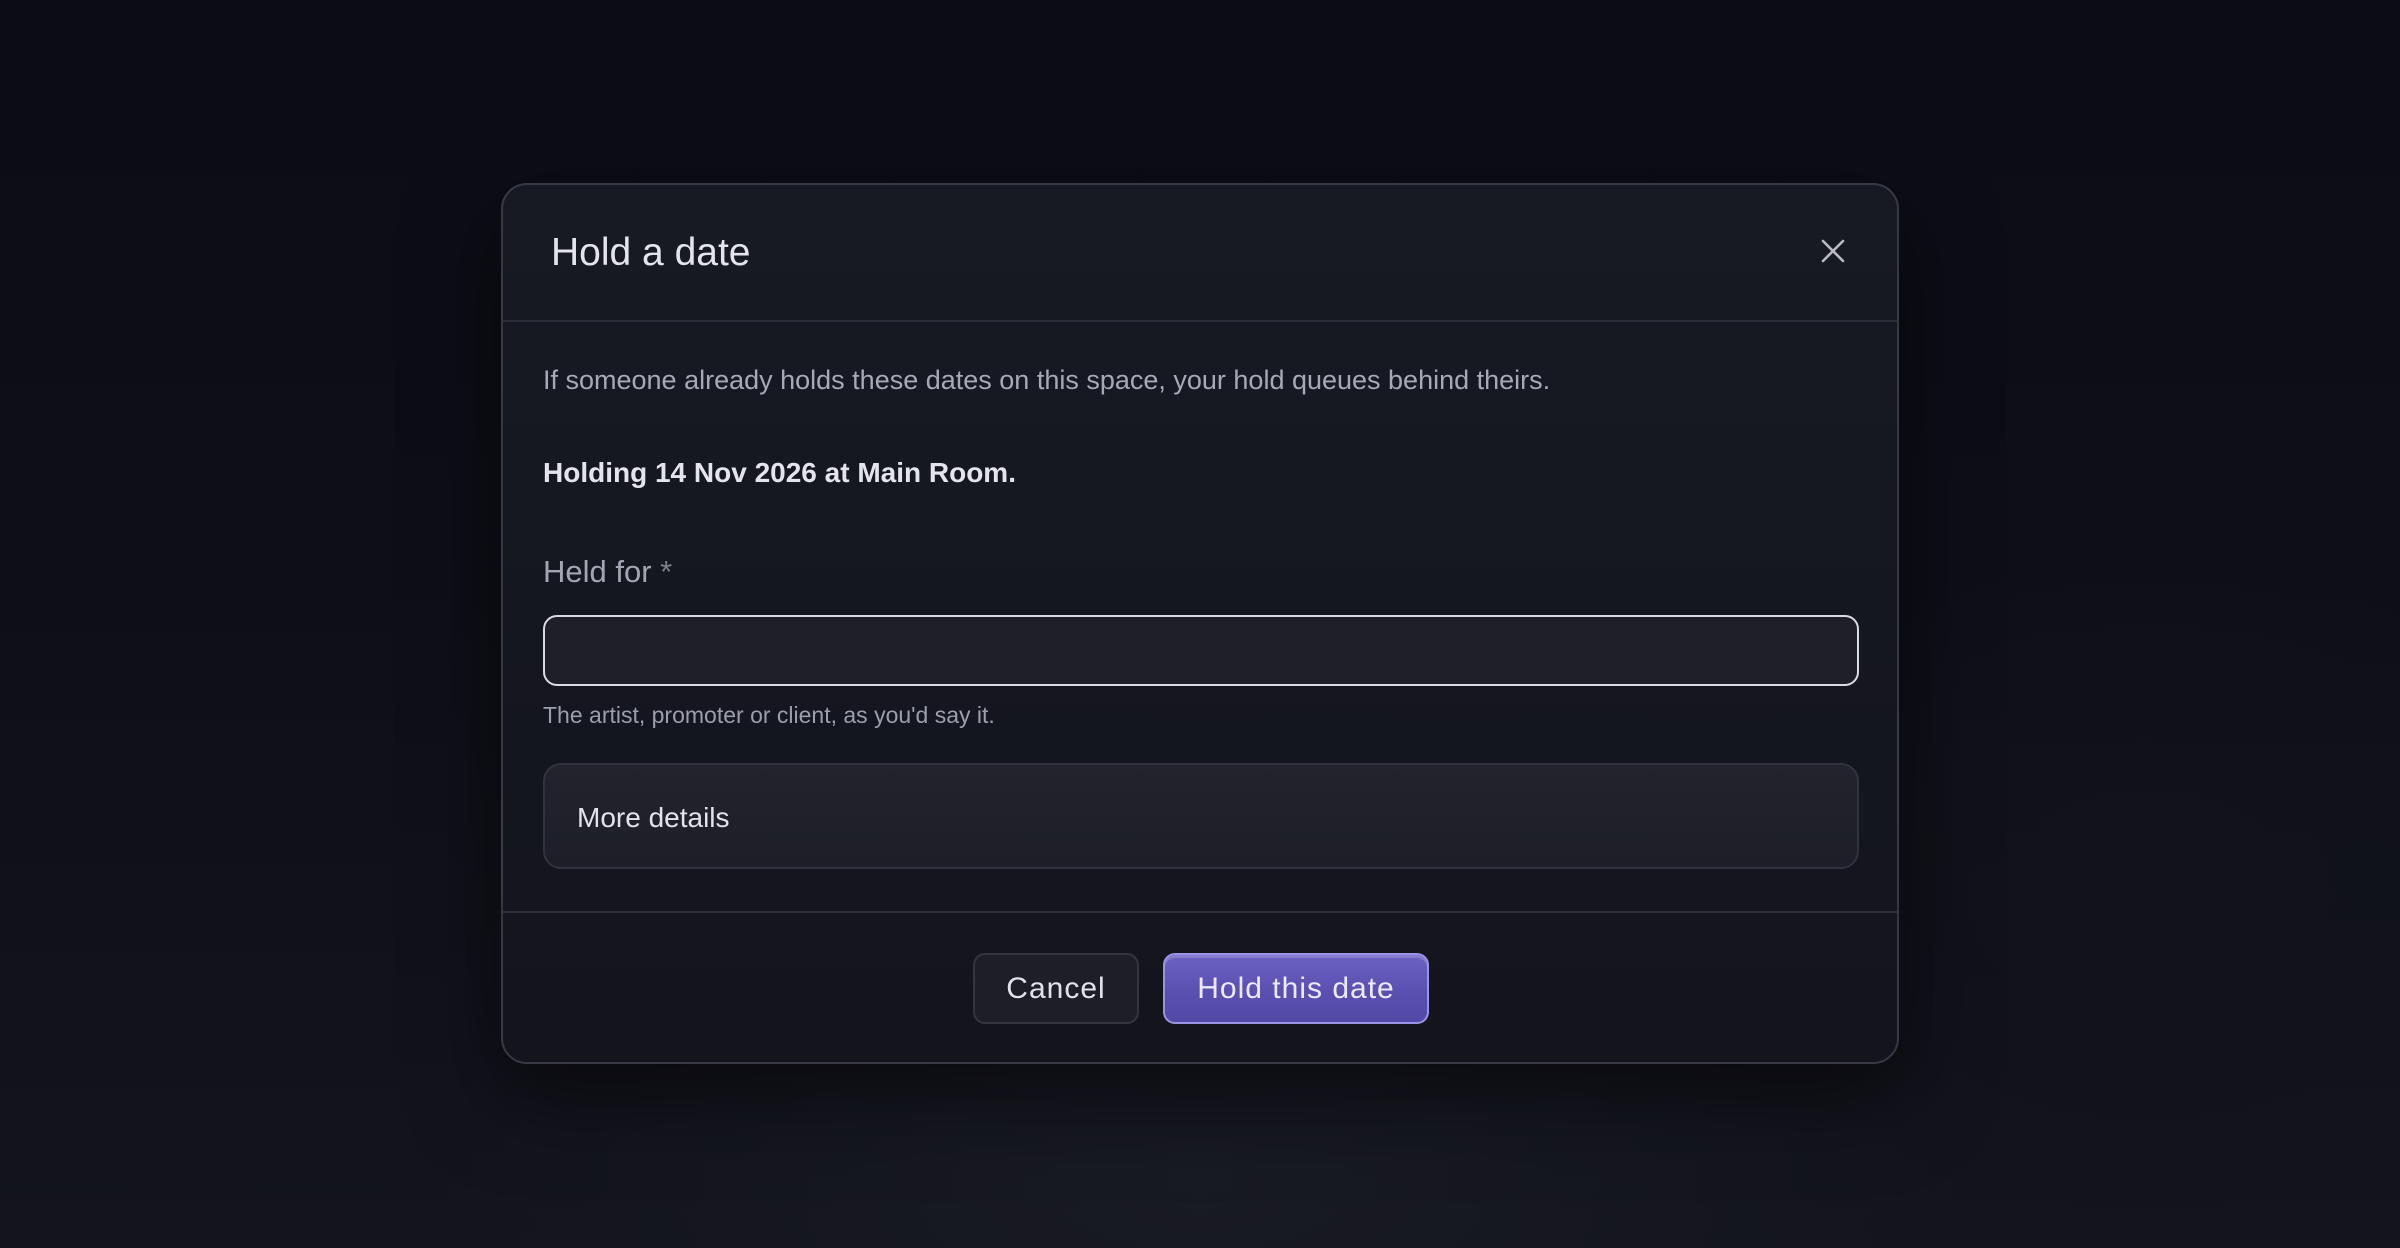 This screenshot has height=1248, width=2400. I want to click on required-marker: *, so click(666, 571).